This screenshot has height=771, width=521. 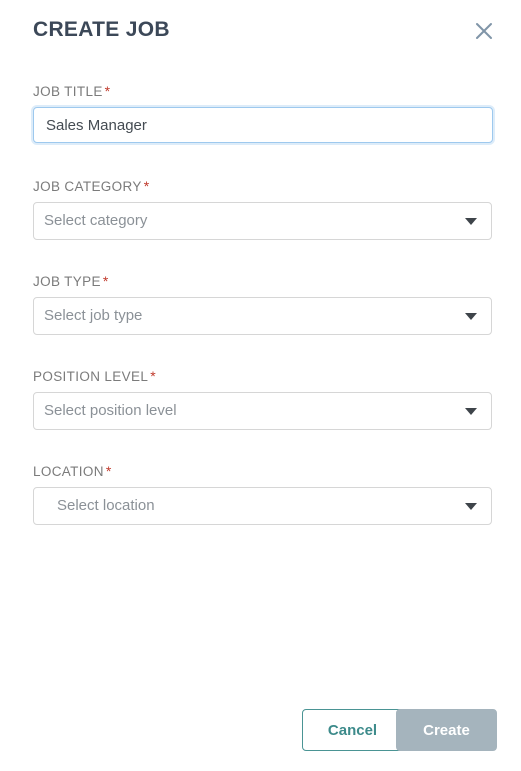 I want to click on job-title-input, so click(x=263, y=125).